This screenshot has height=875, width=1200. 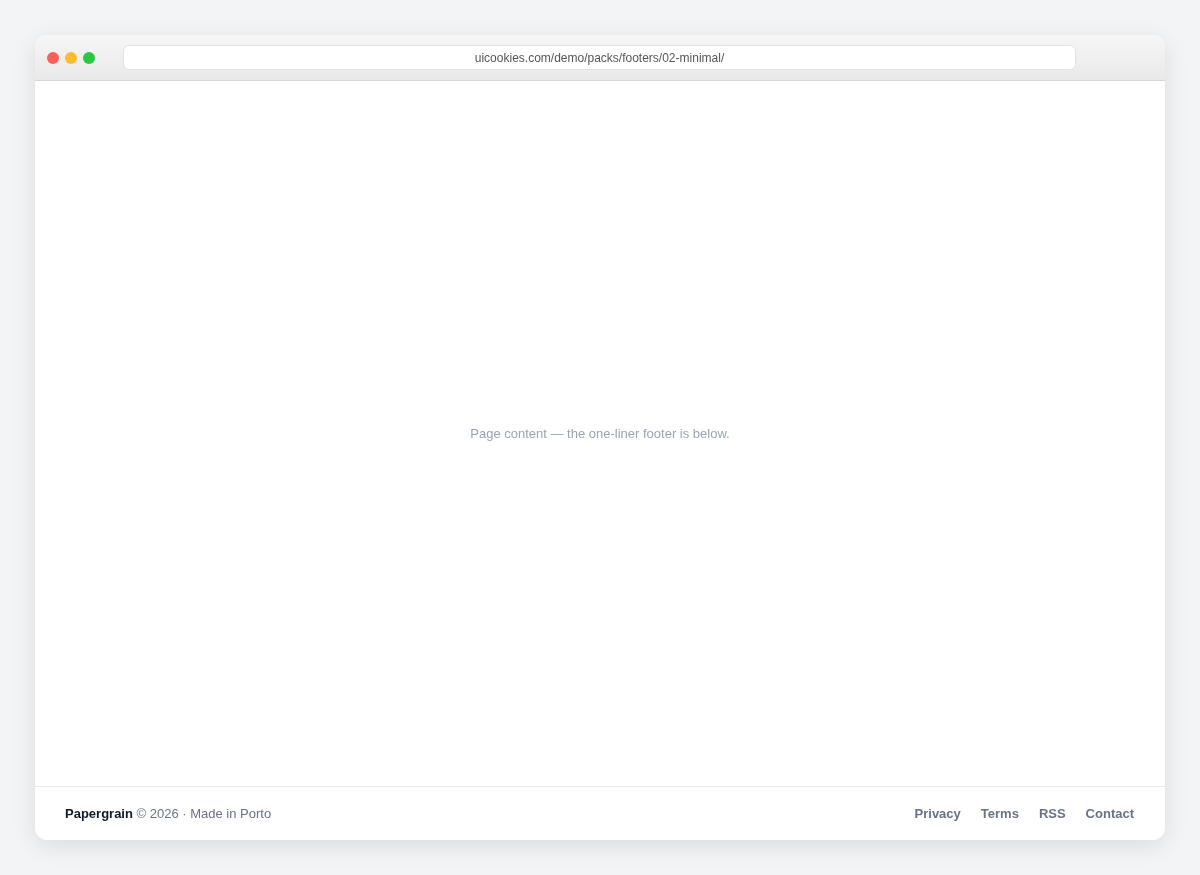 What do you see at coordinates (937, 813) in the screenshot?
I see `footer-link: Privacy` at bounding box center [937, 813].